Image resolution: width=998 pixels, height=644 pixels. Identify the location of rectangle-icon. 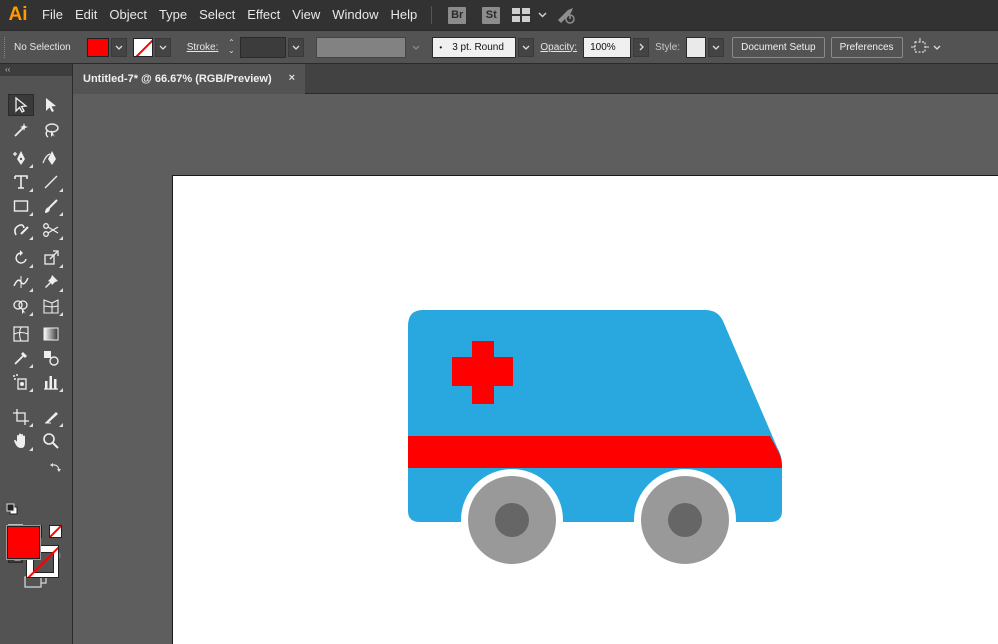
(21, 206).